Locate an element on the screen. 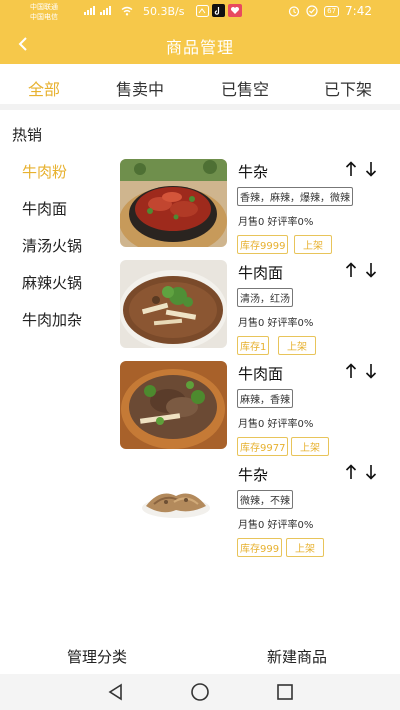 The width and height of the screenshot is (400, 710). battery-icon: 67 is located at coordinates (332, 11).